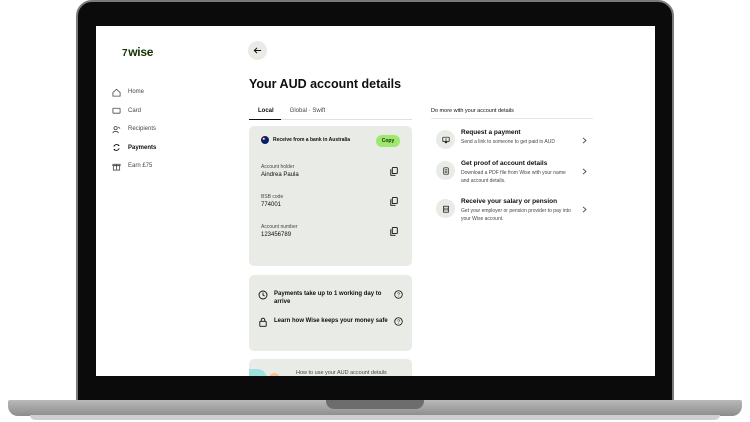 The width and height of the screenshot is (750, 422). I want to click on sidebar-item-label: Card, so click(135, 110).